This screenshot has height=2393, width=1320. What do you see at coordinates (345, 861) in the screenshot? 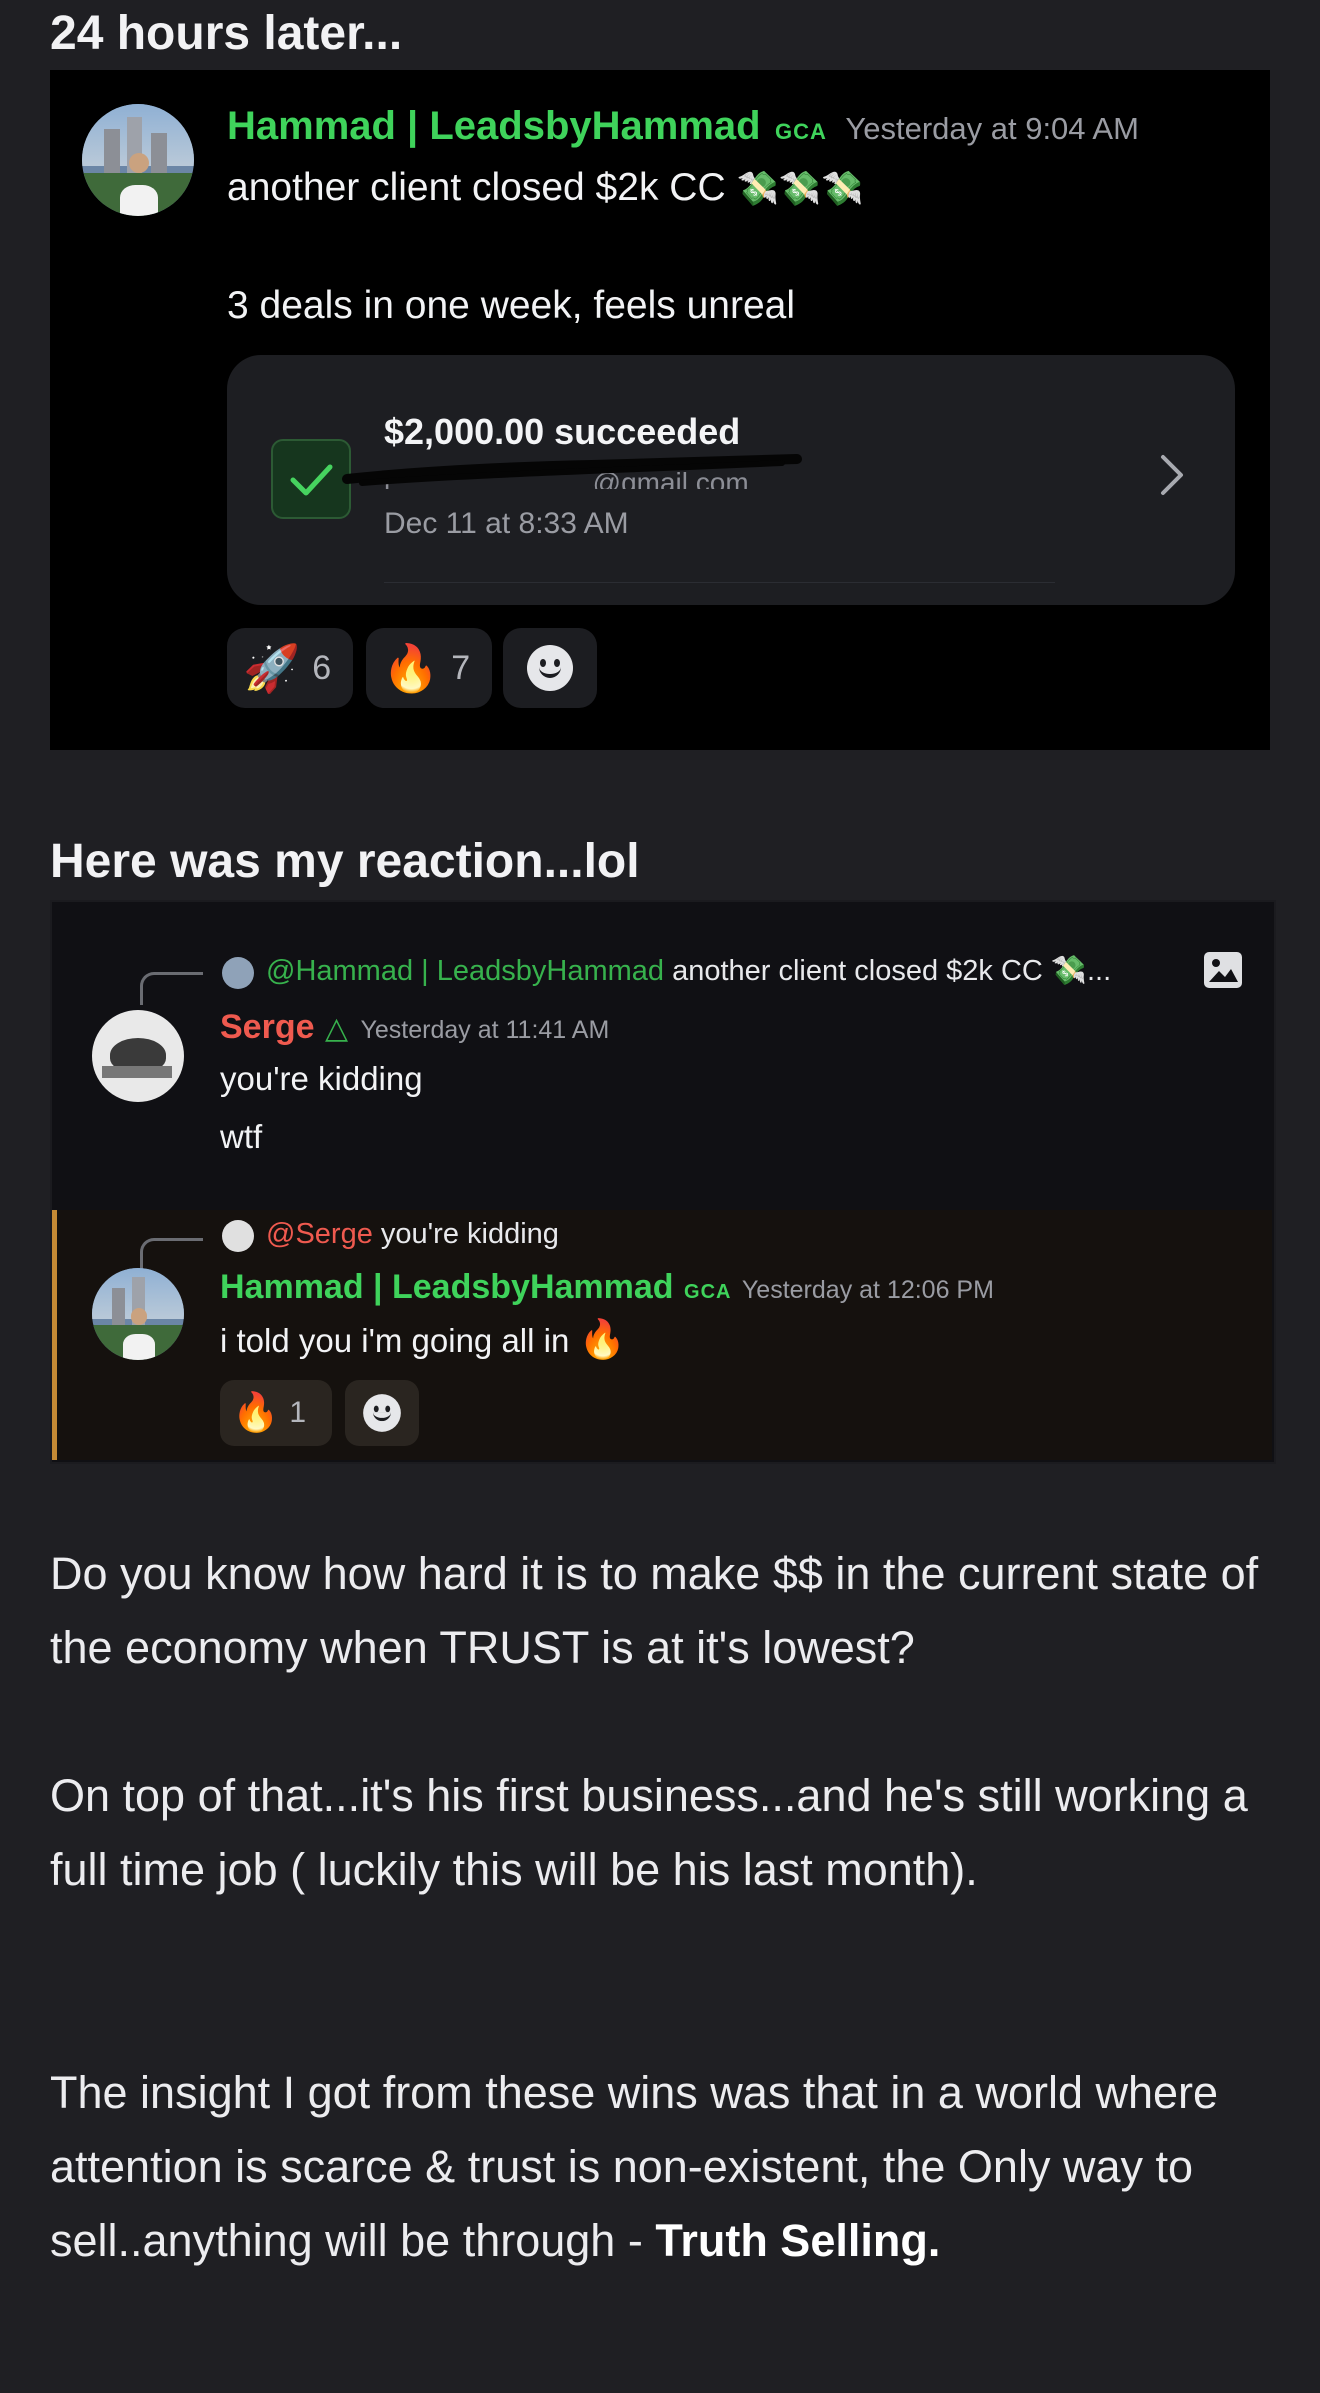
I see `section-heading-reaction: Here was my reaction...lol` at bounding box center [345, 861].